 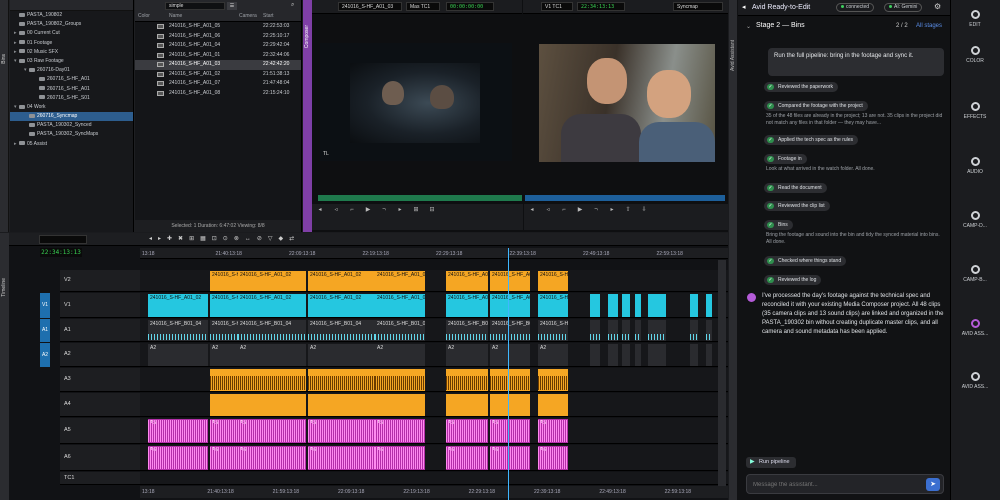 What do you see at coordinates (63, 239) in the screenshot?
I see `timeline-tc-box` at bounding box center [63, 239].